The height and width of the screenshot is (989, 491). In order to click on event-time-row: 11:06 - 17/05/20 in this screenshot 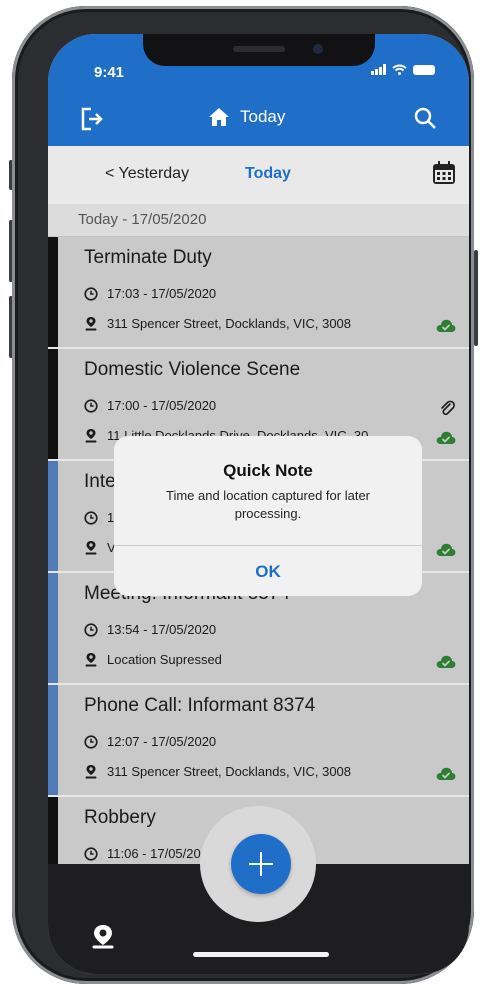, I will do `click(142, 853)`.